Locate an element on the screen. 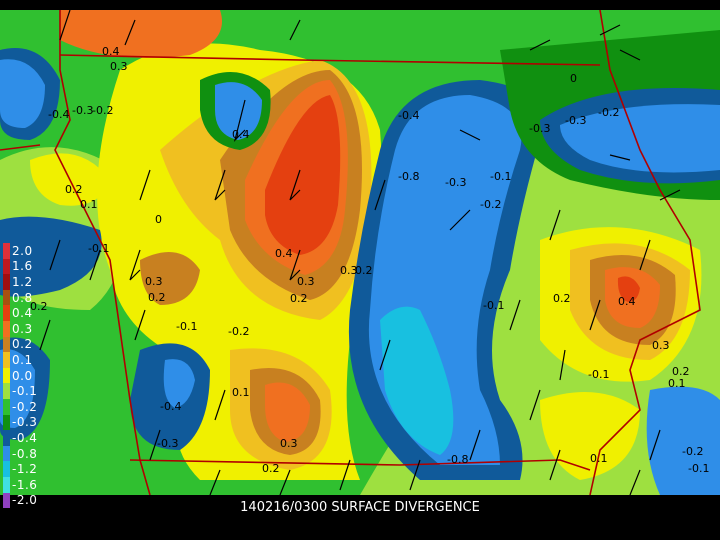 The height and width of the screenshot is (540, 720). legend-entry: -1.6 is located at coordinates (26, 484).